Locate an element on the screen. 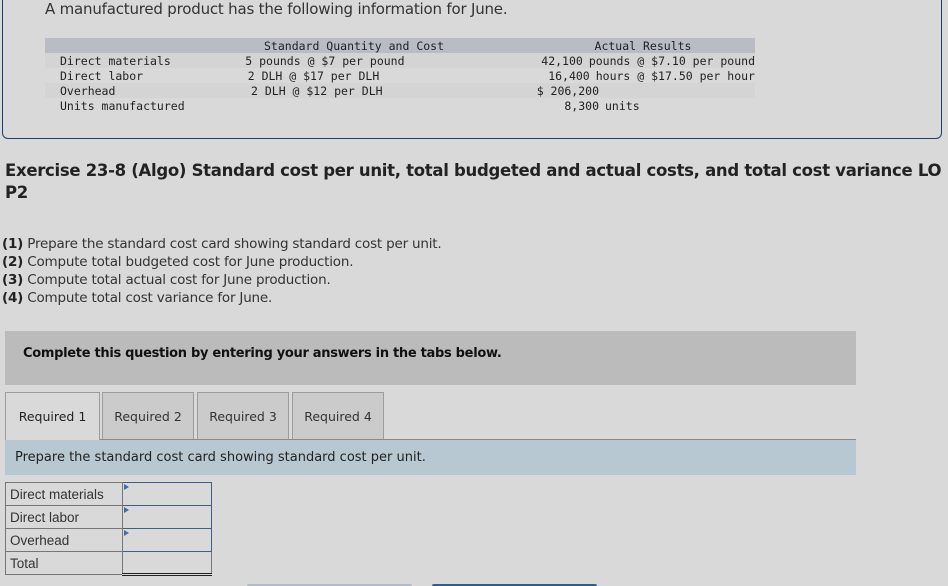 The width and height of the screenshot is (948, 586). direct-labor-input is located at coordinates (167, 517).